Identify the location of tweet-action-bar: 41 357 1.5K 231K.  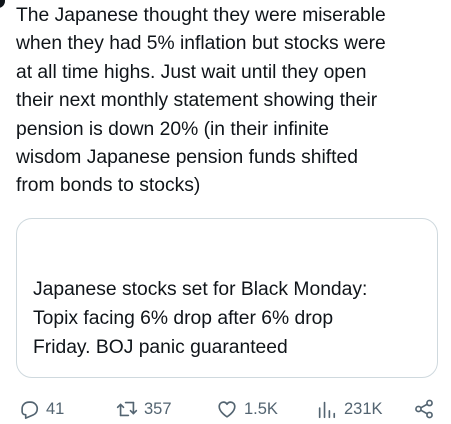
(225, 409).